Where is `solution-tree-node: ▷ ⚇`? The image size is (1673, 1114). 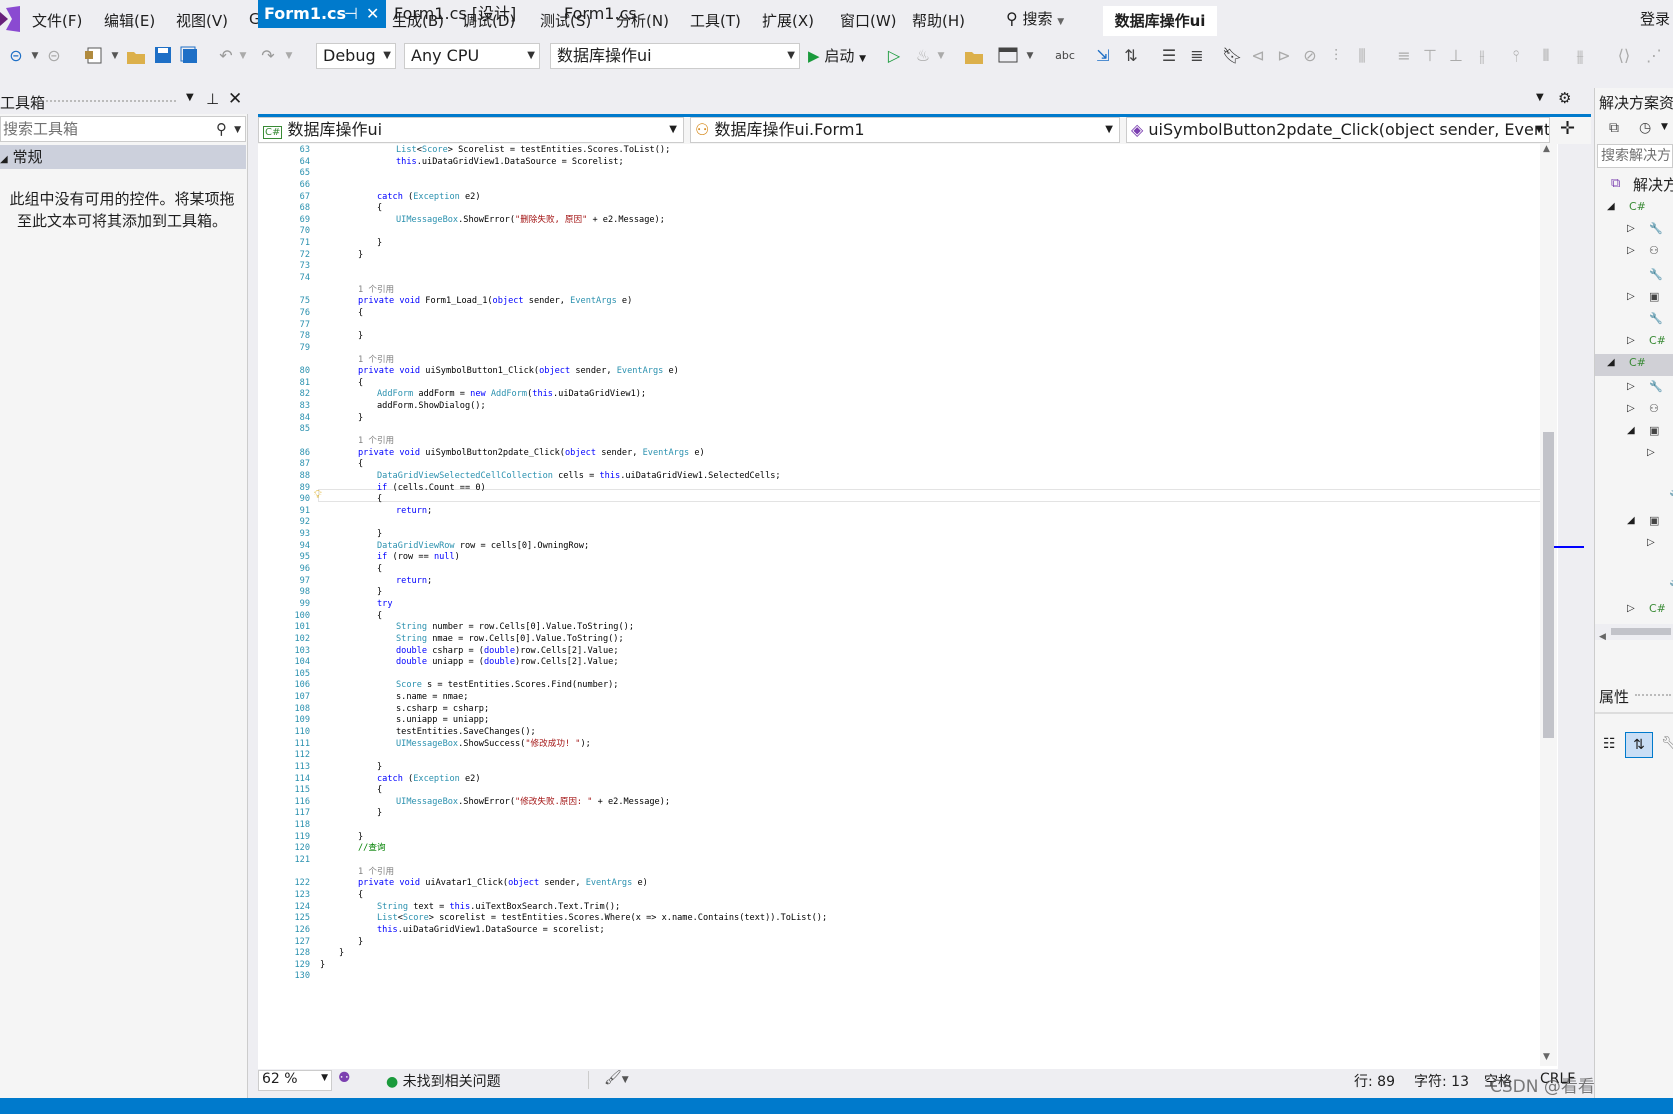 solution-tree-node: ▷ ⚇ is located at coordinates (1634, 411).